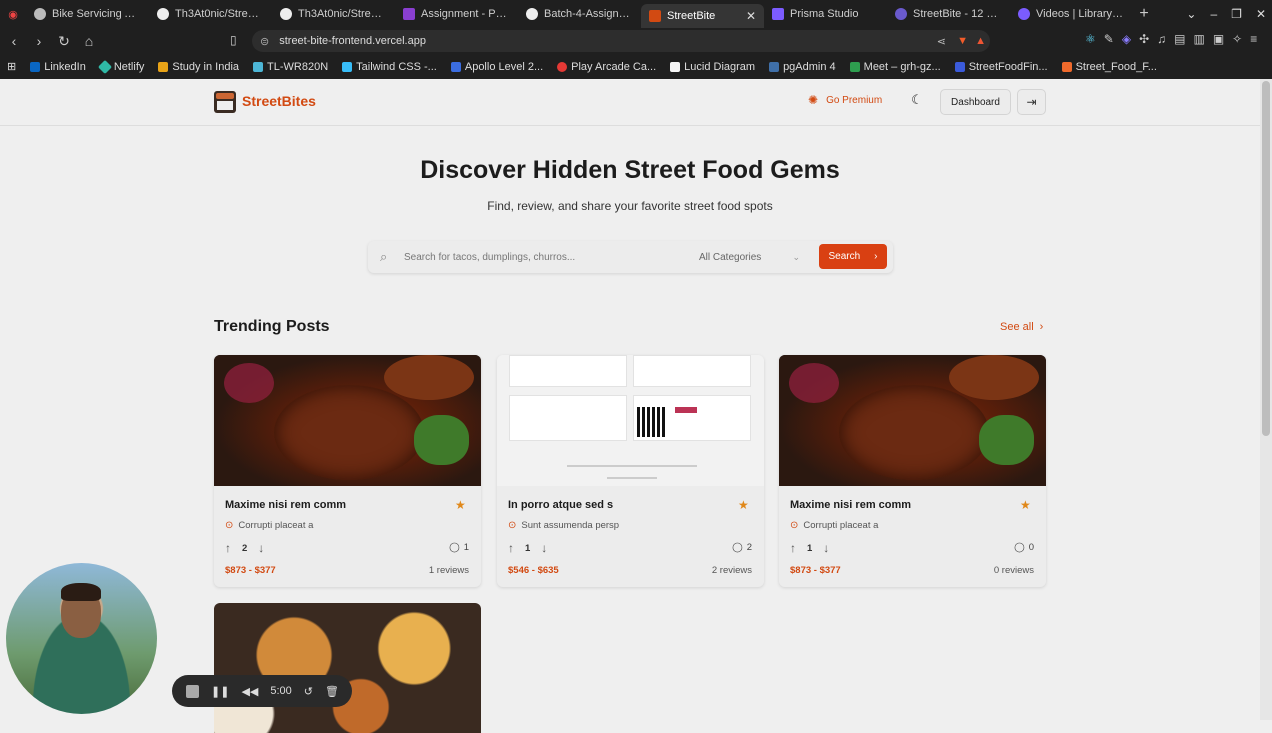 This screenshot has width=1272, height=733. I want to click on brand-name: StreetBites, so click(279, 101).